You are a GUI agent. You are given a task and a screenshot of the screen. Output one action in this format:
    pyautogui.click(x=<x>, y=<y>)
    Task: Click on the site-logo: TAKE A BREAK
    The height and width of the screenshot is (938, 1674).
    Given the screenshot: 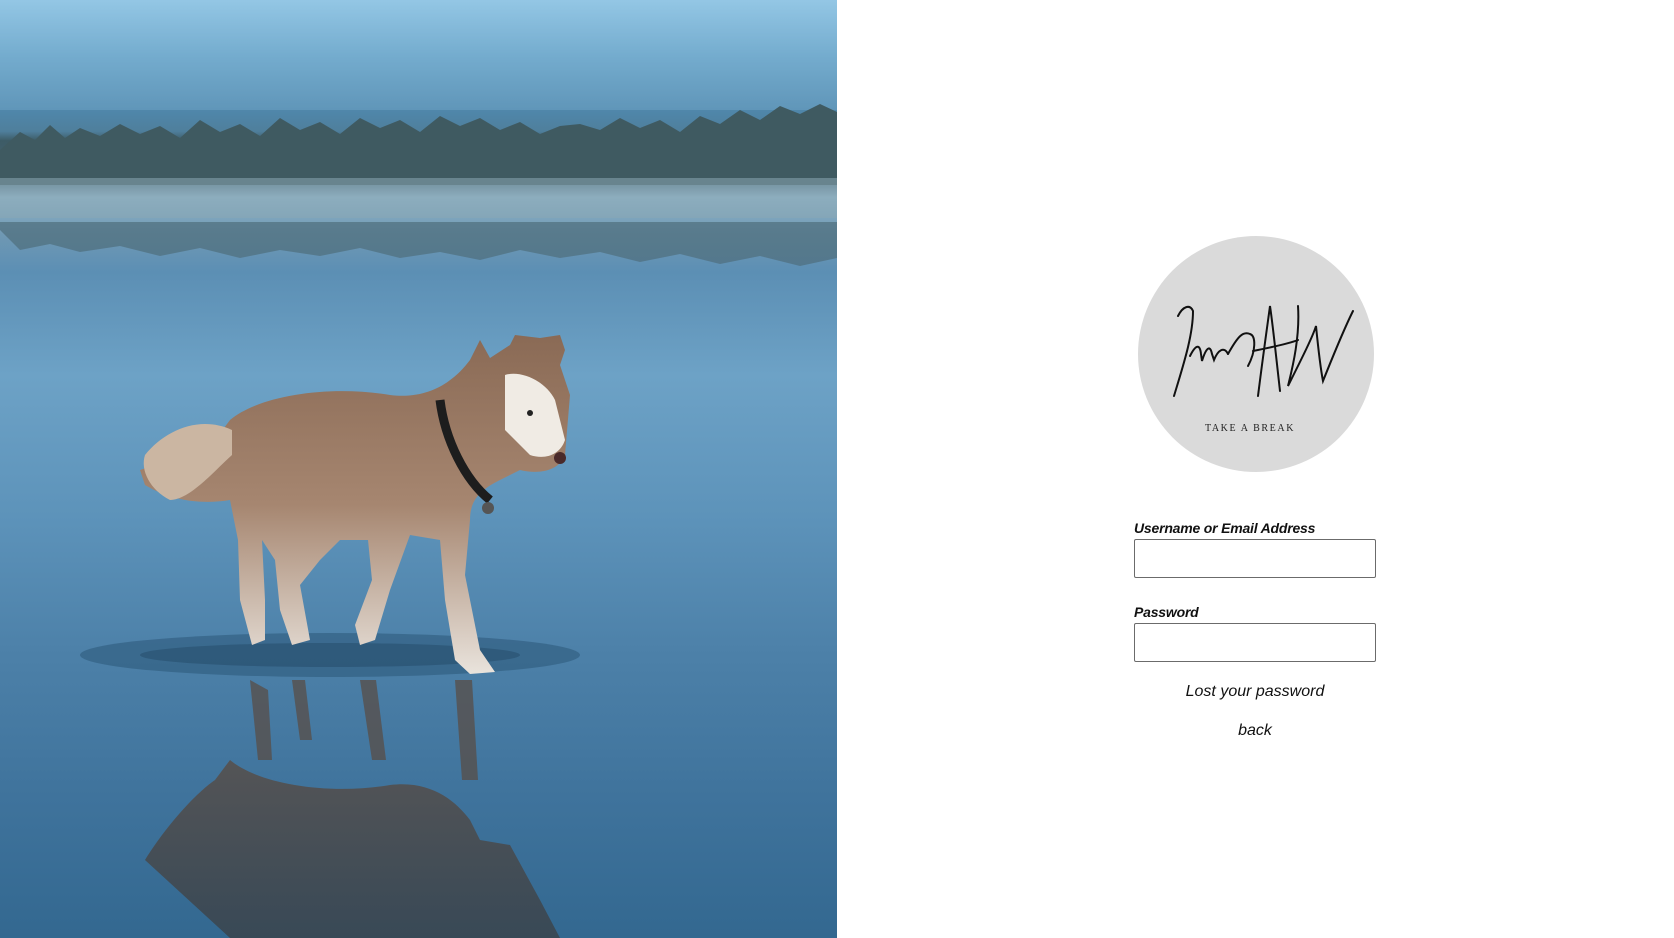 What is the action you would take?
    pyautogui.click(x=1256, y=354)
    